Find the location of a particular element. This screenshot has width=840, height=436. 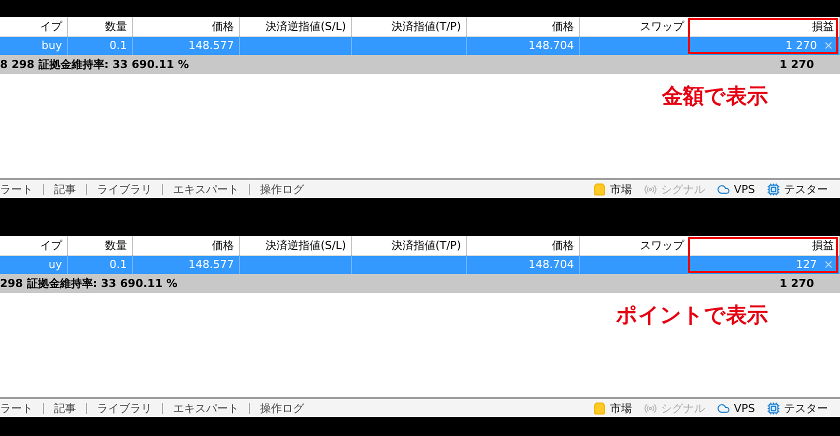

table-cell-text: 127 is located at coordinates (806, 265).